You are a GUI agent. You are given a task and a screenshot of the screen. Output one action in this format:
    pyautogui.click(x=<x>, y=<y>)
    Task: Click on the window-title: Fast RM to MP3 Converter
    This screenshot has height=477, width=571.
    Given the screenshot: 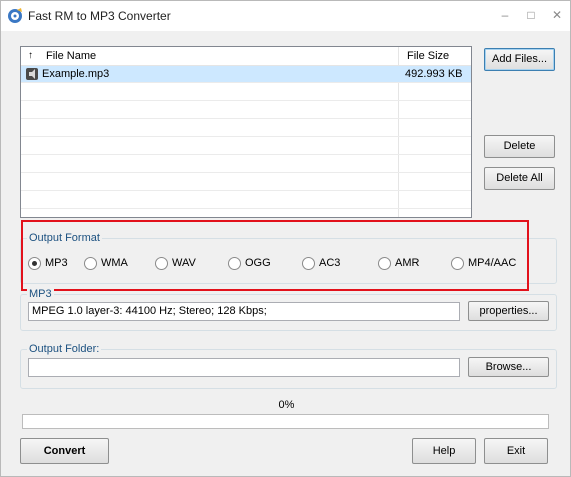 What is the action you would take?
    pyautogui.click(x=99, y=16)
    